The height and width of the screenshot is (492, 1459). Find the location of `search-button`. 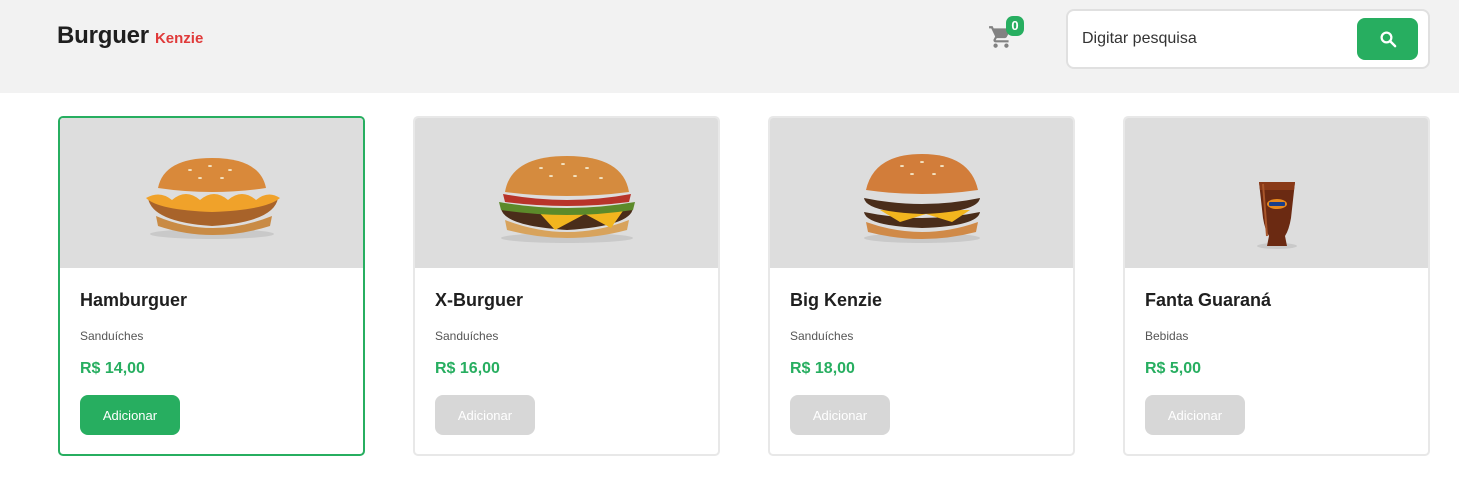

search-button is located at coordinates (1387, 39).